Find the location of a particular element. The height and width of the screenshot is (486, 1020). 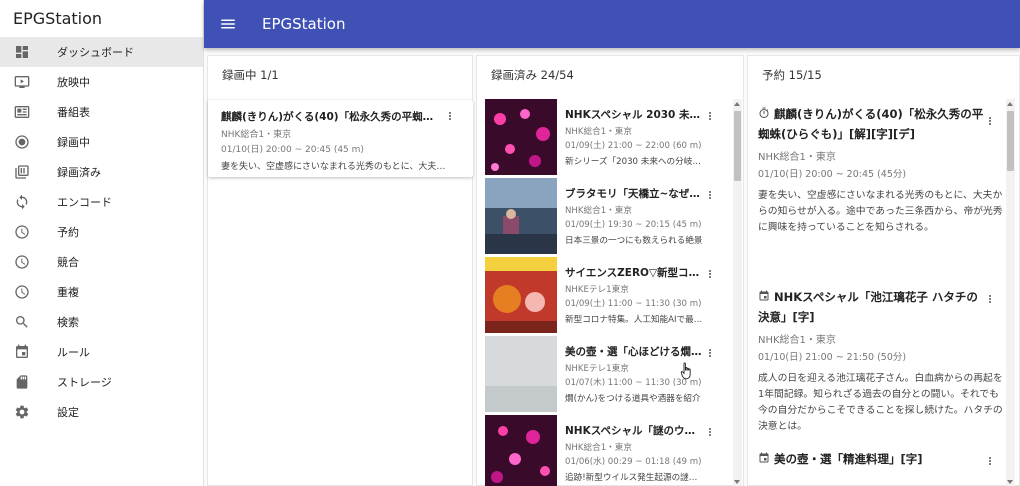

sidebar-item-storage: ストレージ is located at coordinates (101, 382).